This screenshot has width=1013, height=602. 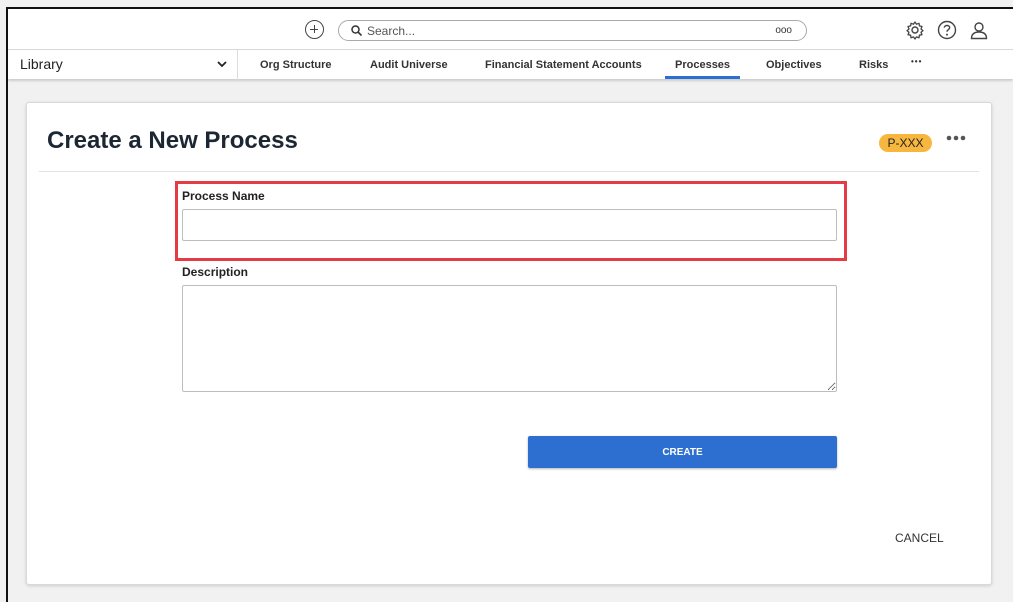 I want to click on search-input, so click(x=557, y=30).